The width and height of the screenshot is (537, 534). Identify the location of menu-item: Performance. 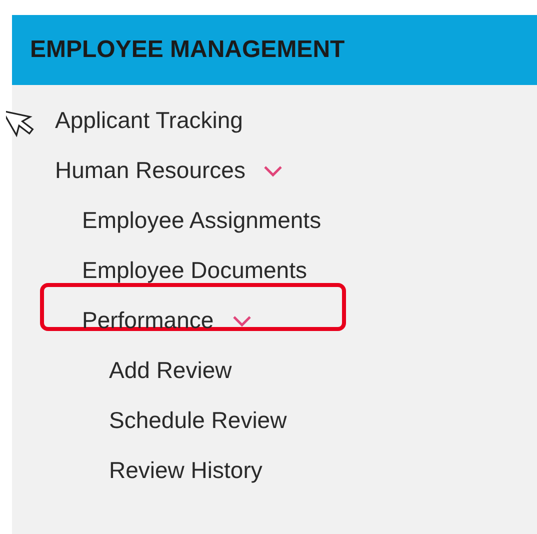
(148, 320).